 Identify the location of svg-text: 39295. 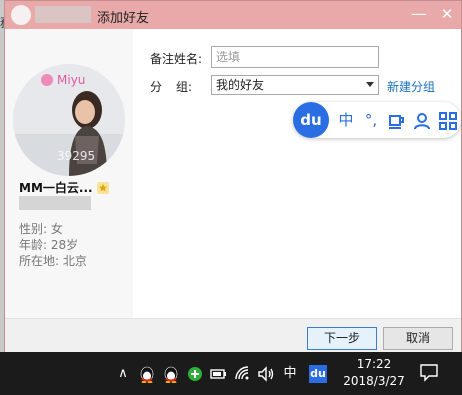
(76, 156).